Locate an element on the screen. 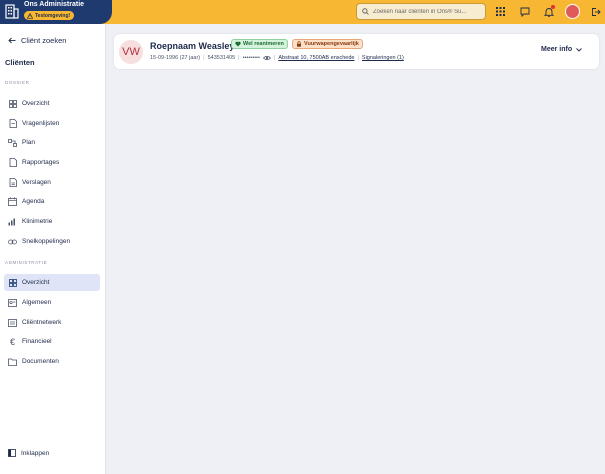 This screenshot has width=605, height=474. sidebar-item-documenten: Documenten is located at coordinates (52, 361).